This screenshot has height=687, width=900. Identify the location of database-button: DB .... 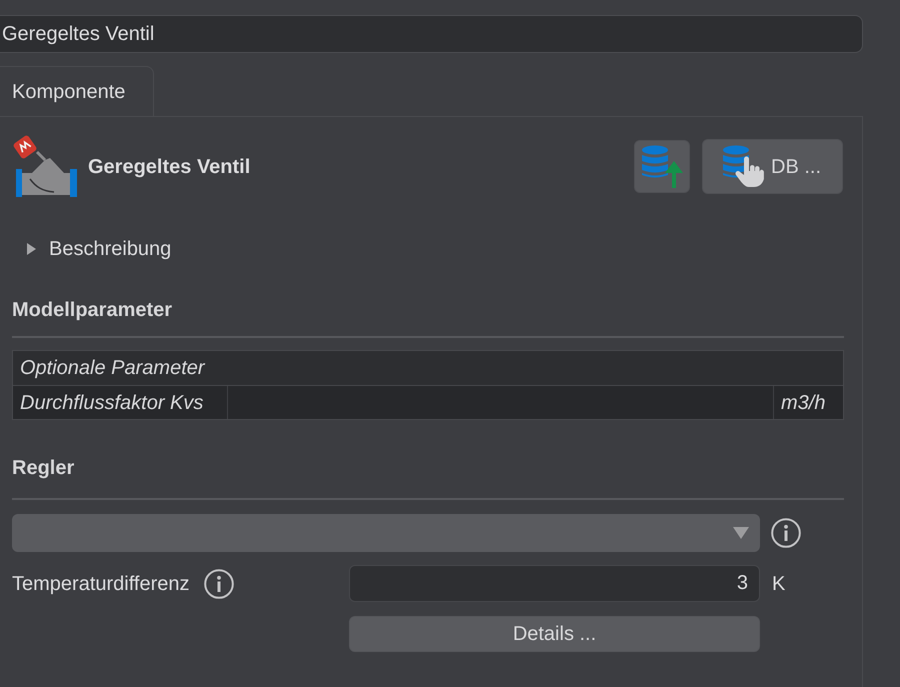
(772, 166).